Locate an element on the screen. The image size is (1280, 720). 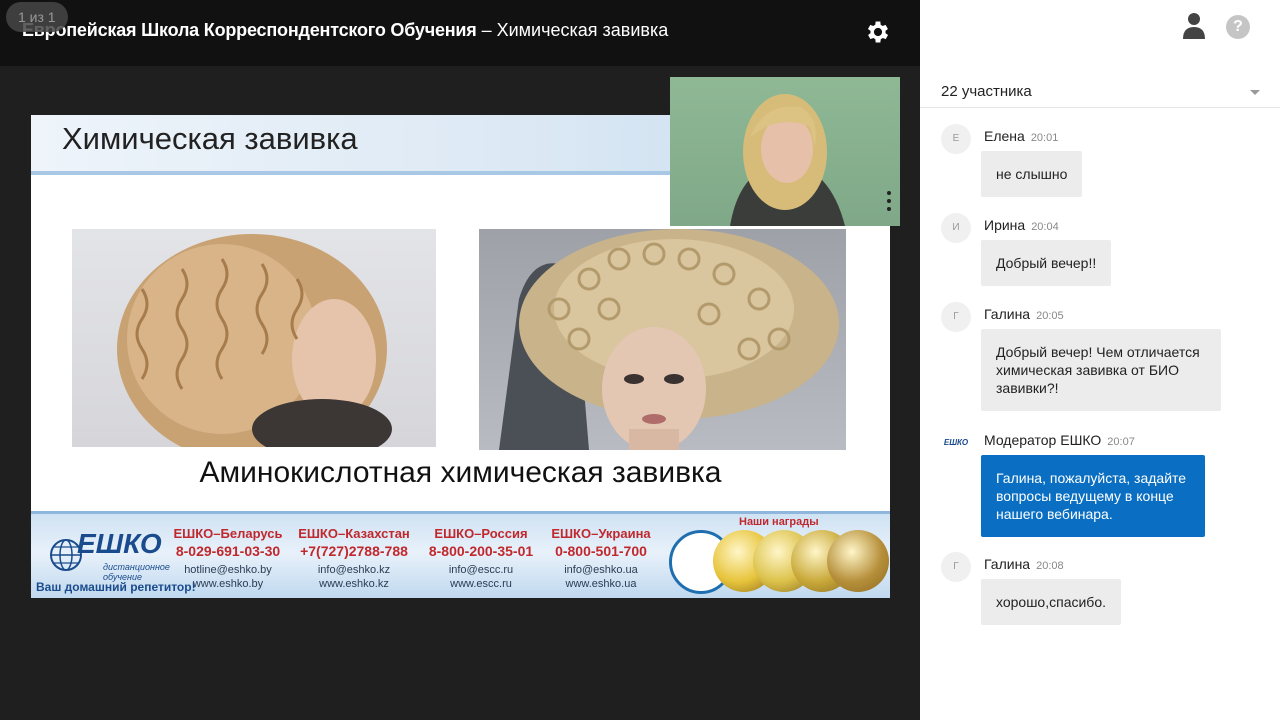
message-time: 20:04 is located at coordinates (1045, 227).